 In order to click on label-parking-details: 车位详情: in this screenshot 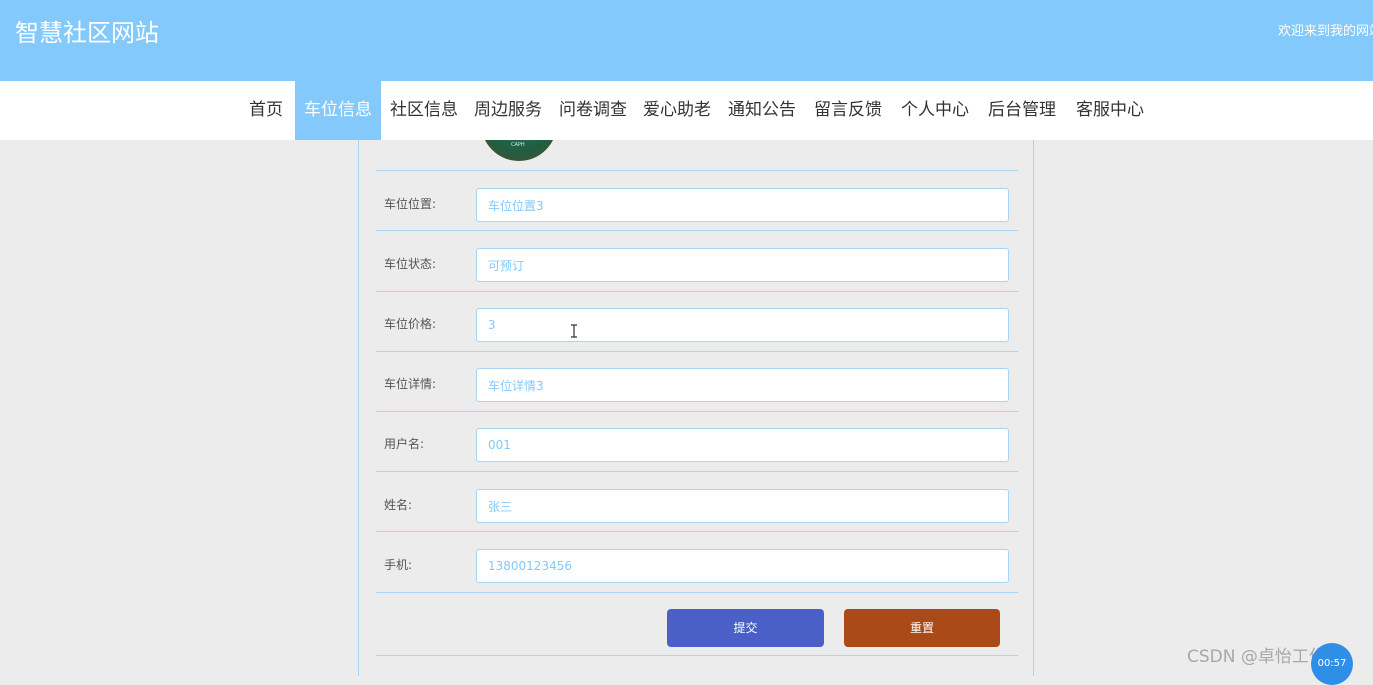, I will do `click(410, 384)`.